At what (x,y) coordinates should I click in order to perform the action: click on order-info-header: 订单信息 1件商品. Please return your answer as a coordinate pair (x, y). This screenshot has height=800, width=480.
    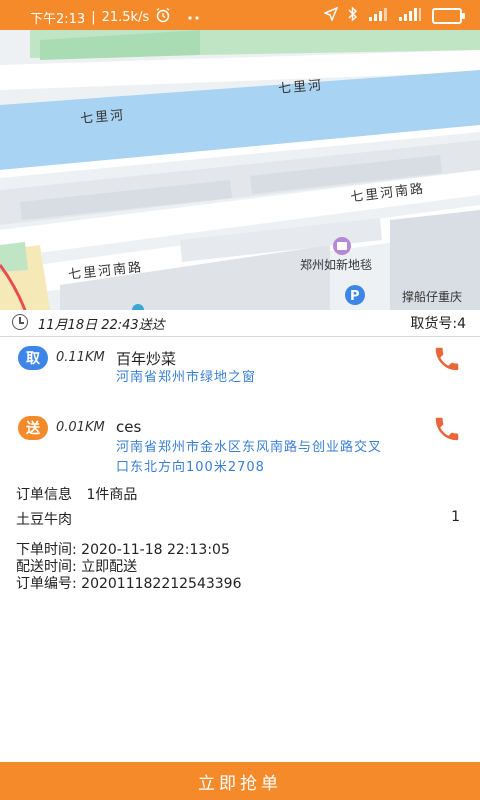
    Looking at the image, I should click on (76, 494).